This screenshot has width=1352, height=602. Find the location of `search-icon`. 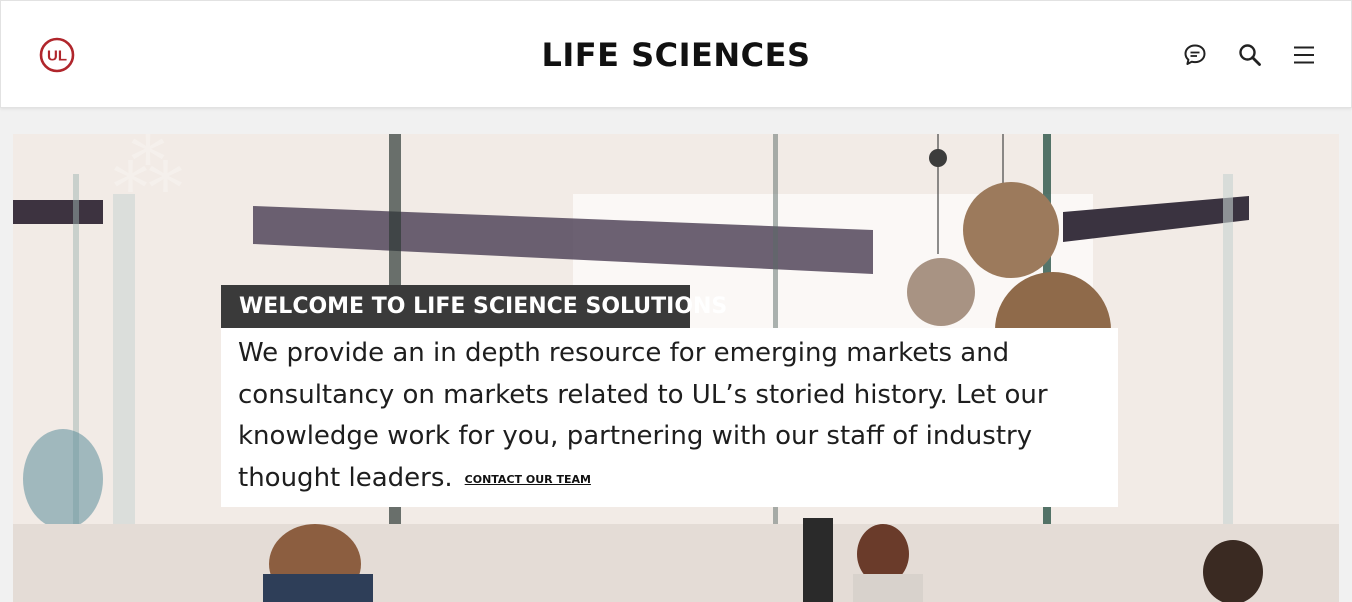

search-icon is located at coordinates (1250, 55).